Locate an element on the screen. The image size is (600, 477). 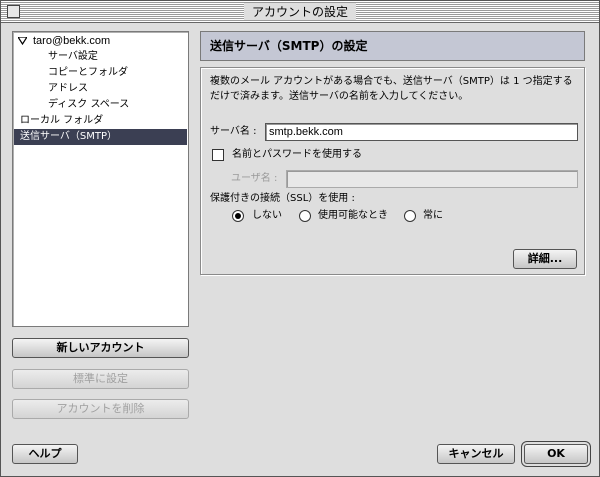
tree-item-label: ローカル フォルダ is located at coordinates (62, 120).